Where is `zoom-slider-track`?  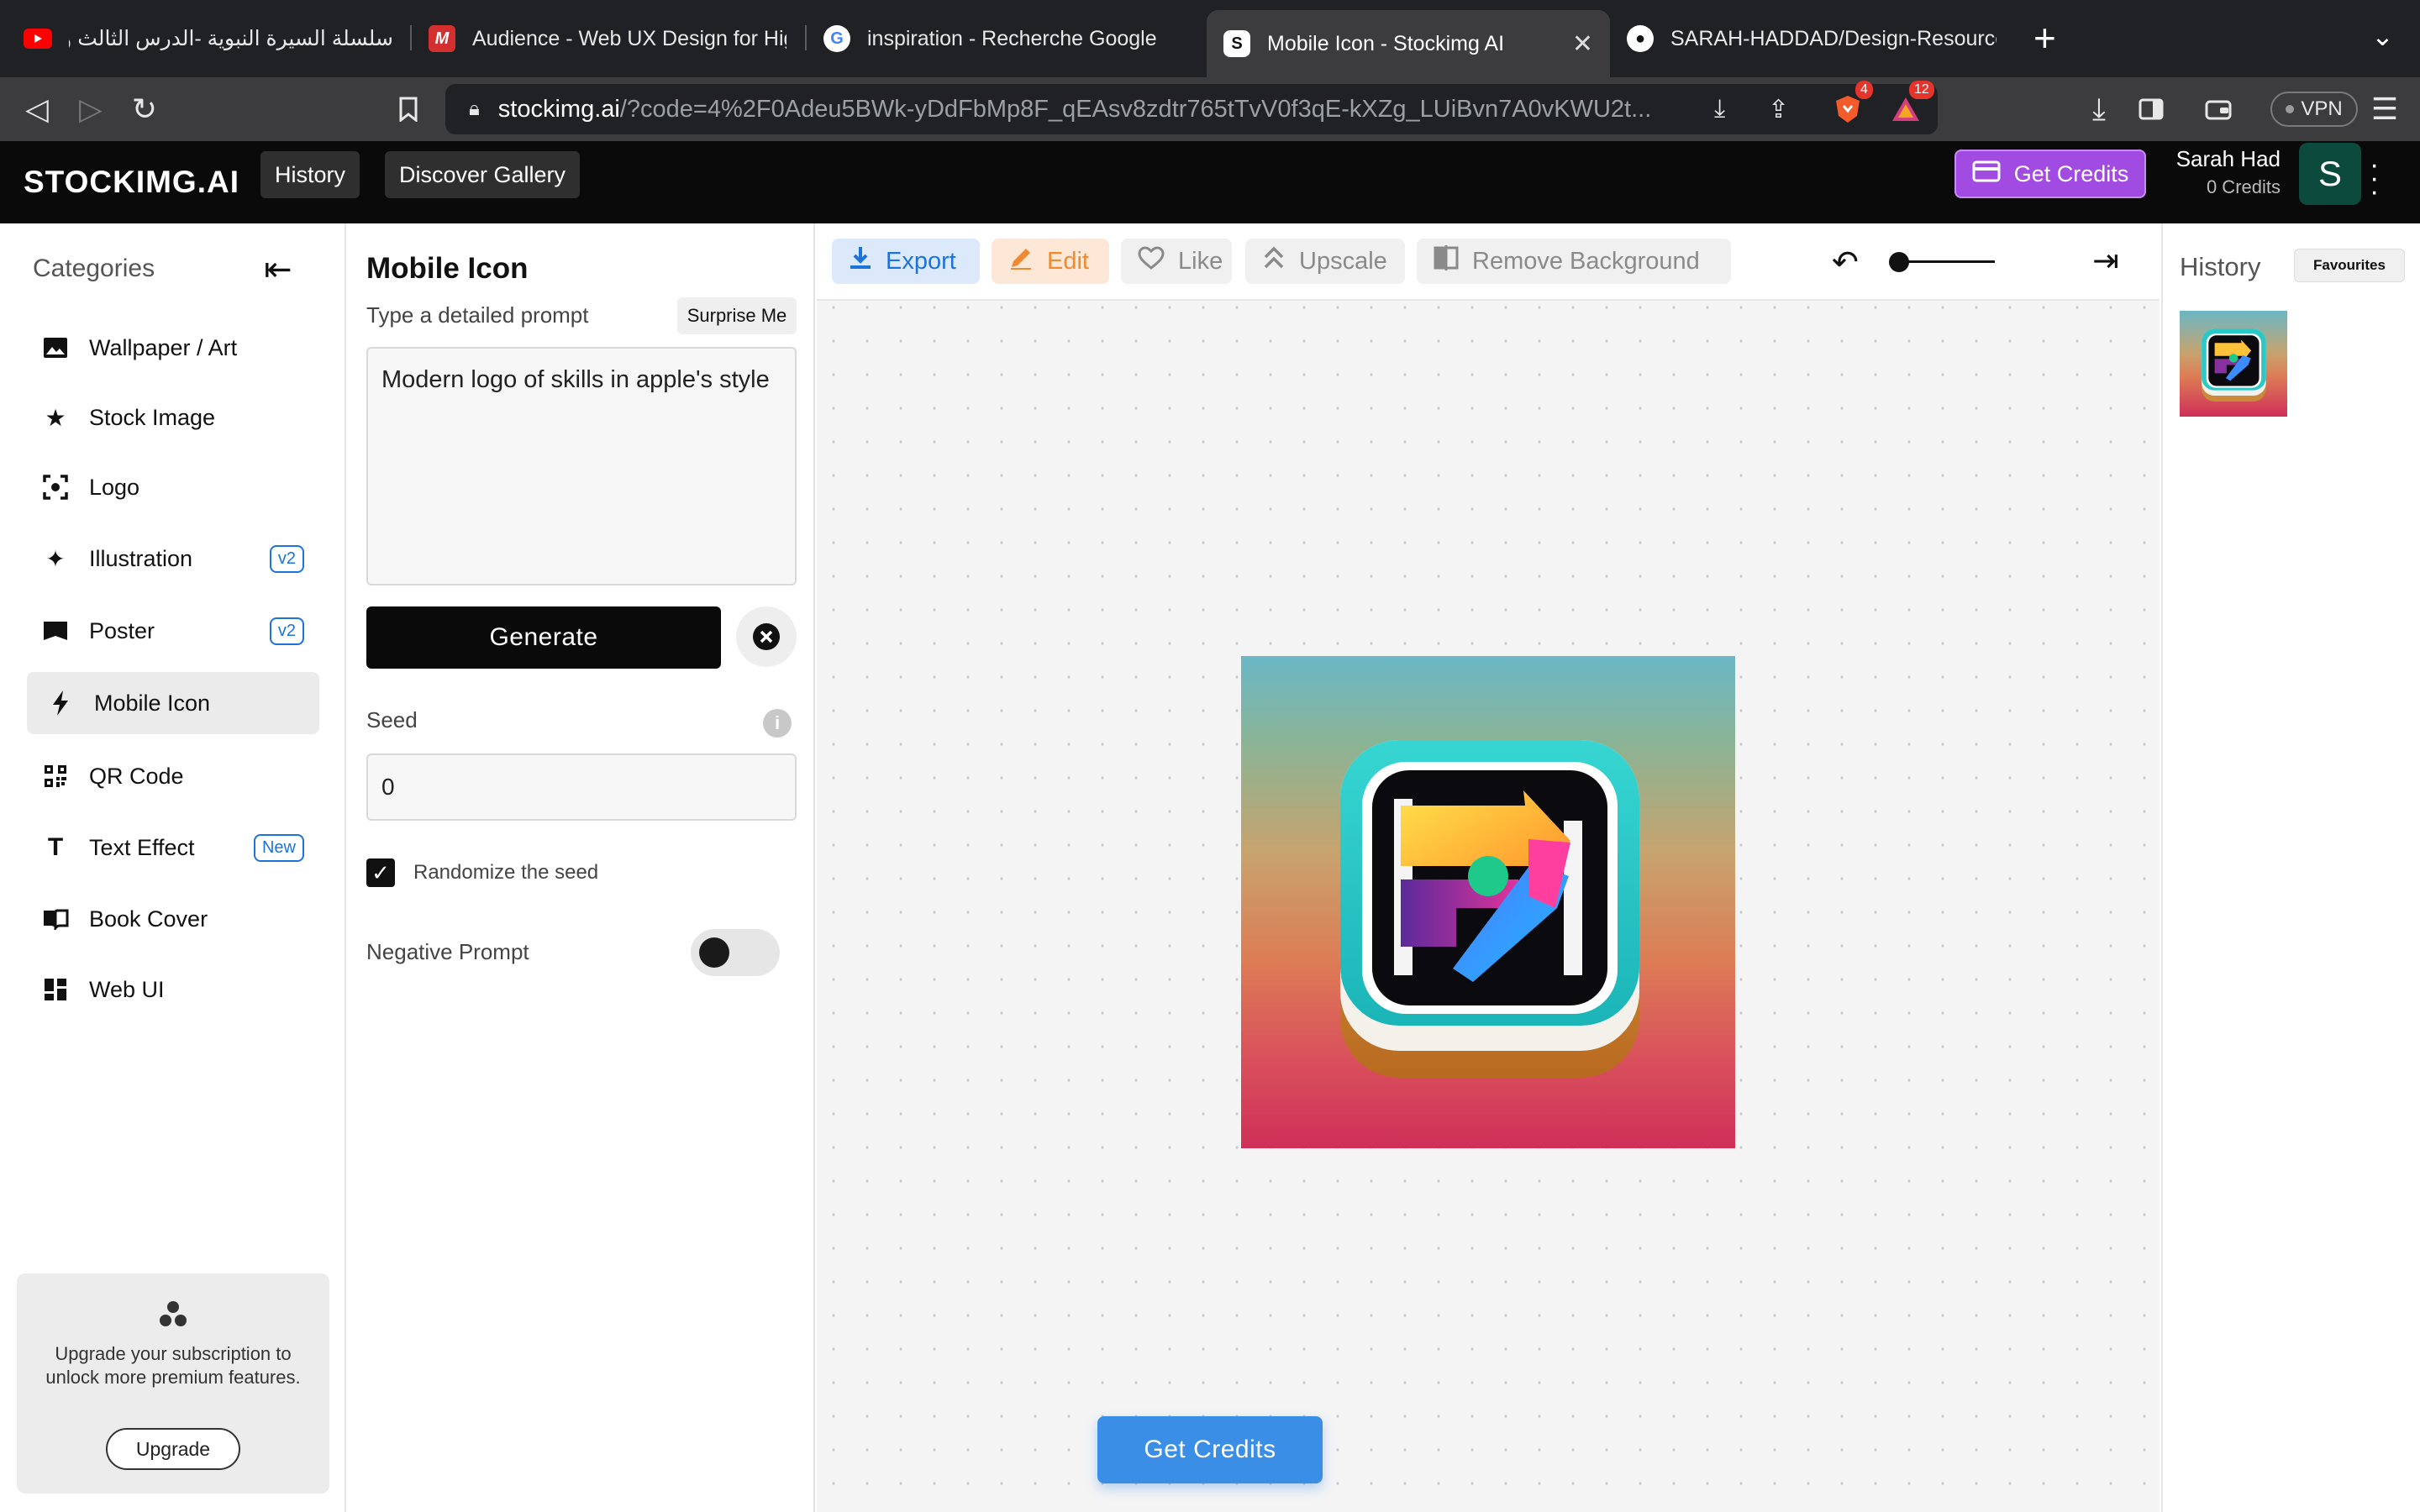 zoom-slider-track is located at coordinates (1946, 261).